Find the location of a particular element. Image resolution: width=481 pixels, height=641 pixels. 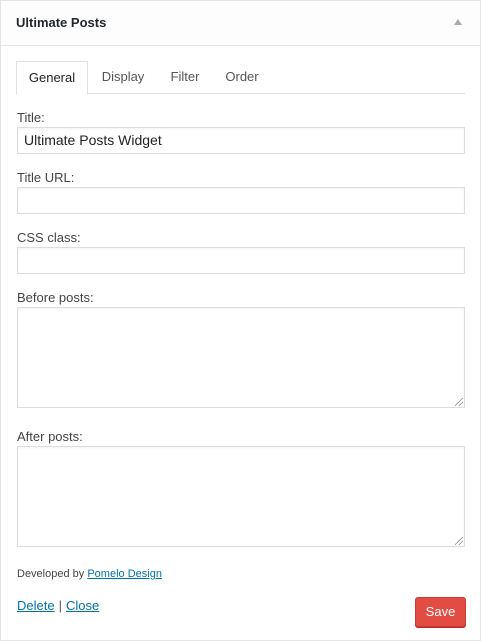

tab-display: Display is located at coordinates (123, 77).